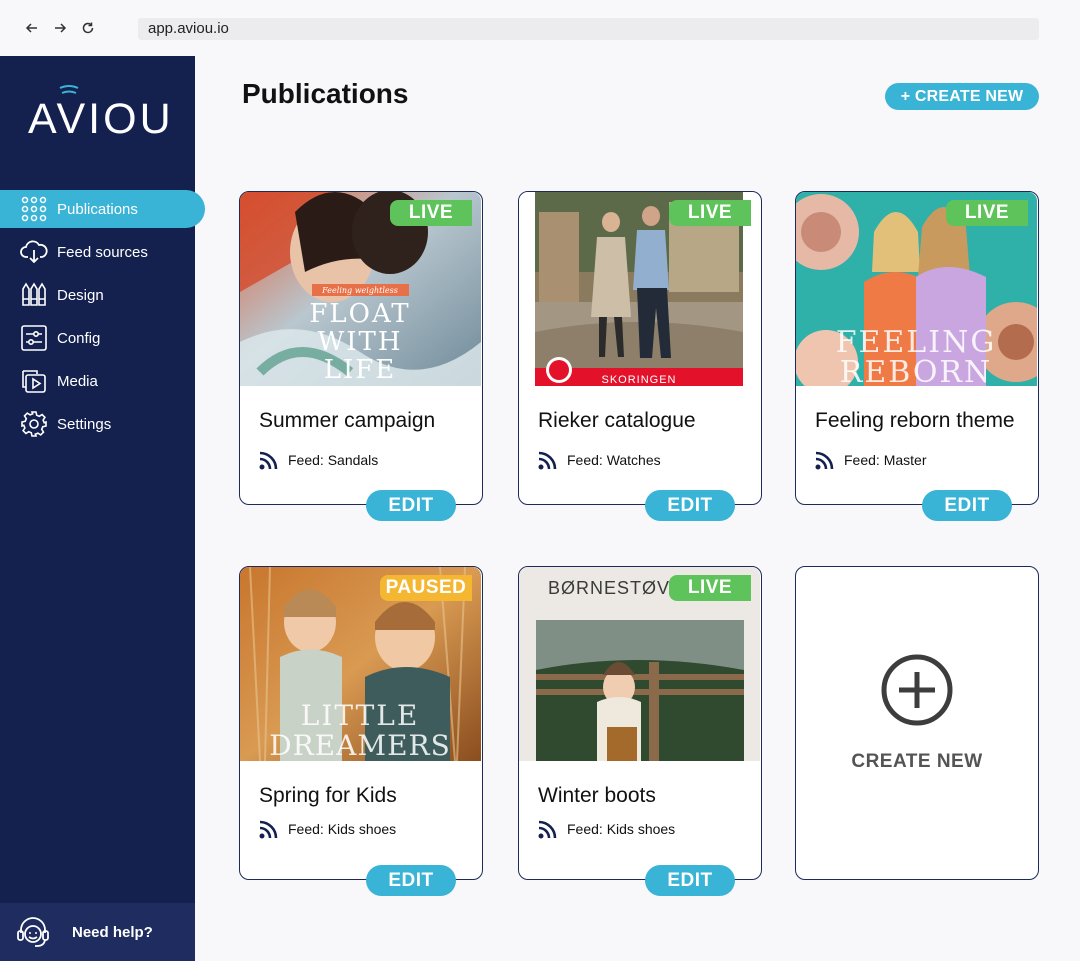 This screenshot has height=961, width=1080. I want to click on sidebar-item-settings: Settings, so click(102, 424).